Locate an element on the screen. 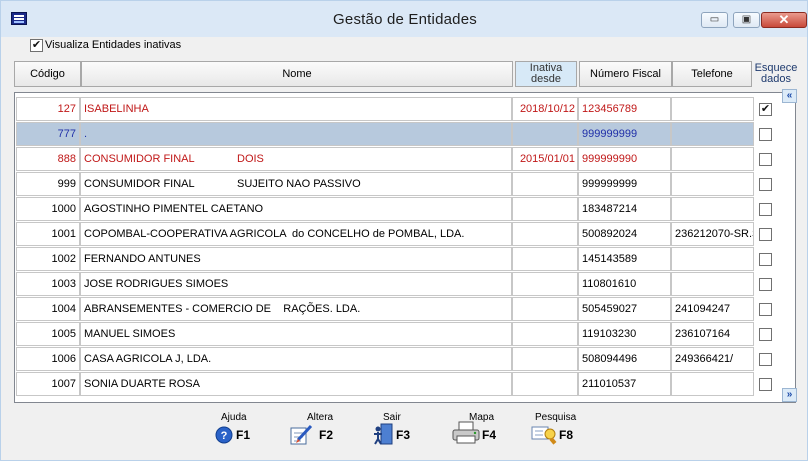  scroll-down-button: » is located at coordinates (789, 395).